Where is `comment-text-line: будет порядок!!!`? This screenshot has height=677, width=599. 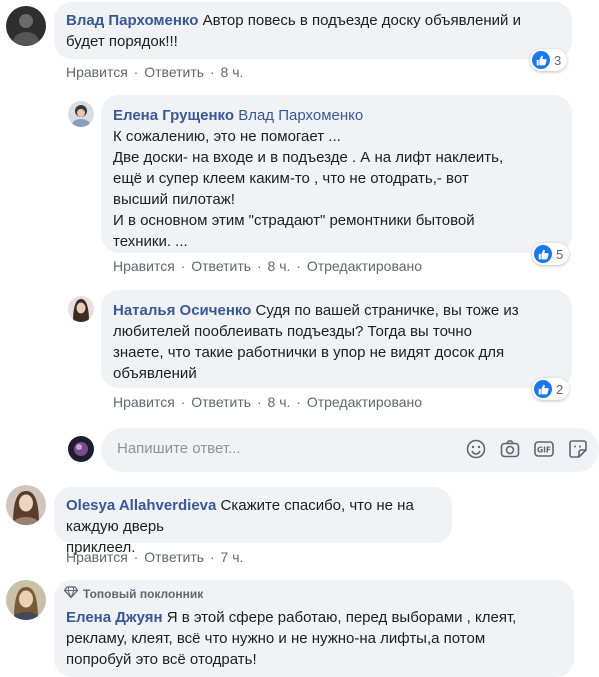 comment-text-line: будет порядок!!! is located at coordinates (122, 41).